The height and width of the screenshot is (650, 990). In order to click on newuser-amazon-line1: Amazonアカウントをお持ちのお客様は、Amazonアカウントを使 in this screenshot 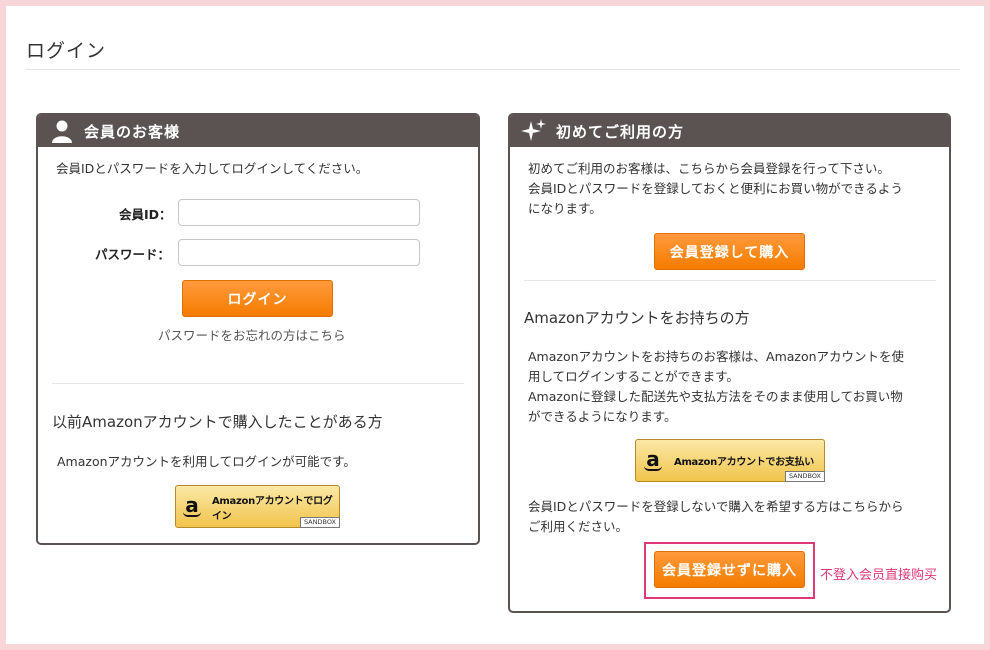, I will do `click(716, 356)`.